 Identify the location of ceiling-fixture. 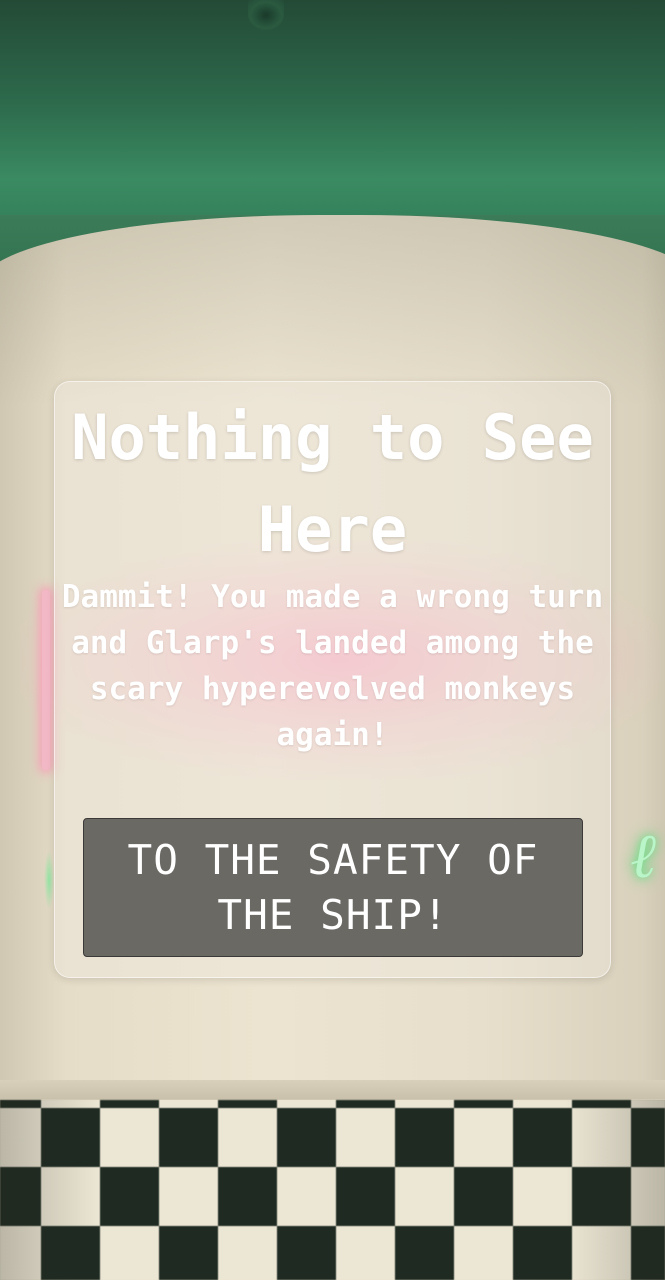
(266, 15).